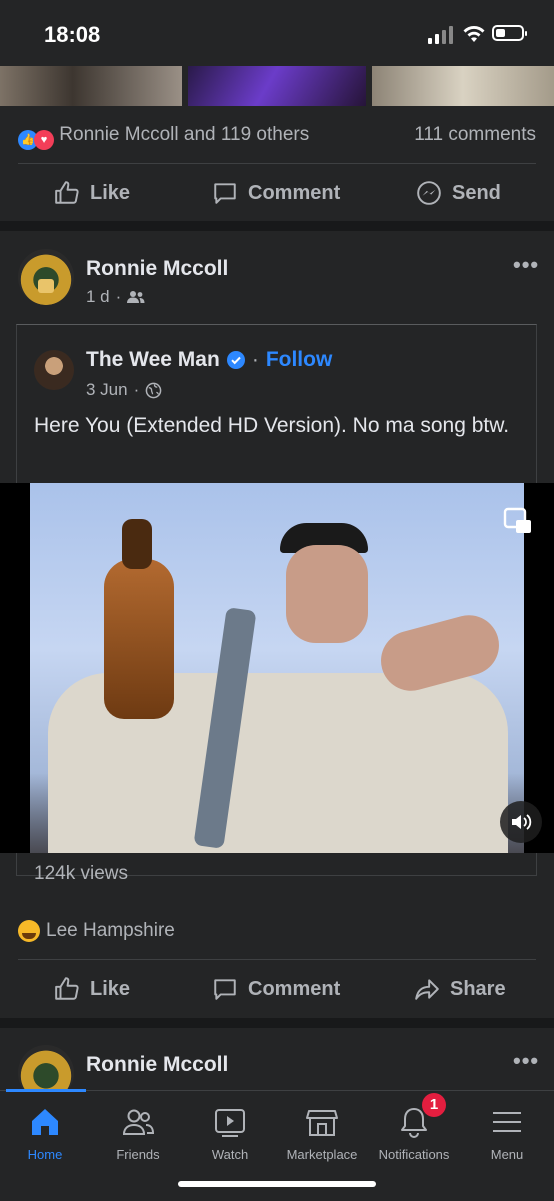 The width and height of the screenshot is (554, 1201). Describe the element at coordinates (474, 34) in the screenshot. I see `wifi-icon` at that location.